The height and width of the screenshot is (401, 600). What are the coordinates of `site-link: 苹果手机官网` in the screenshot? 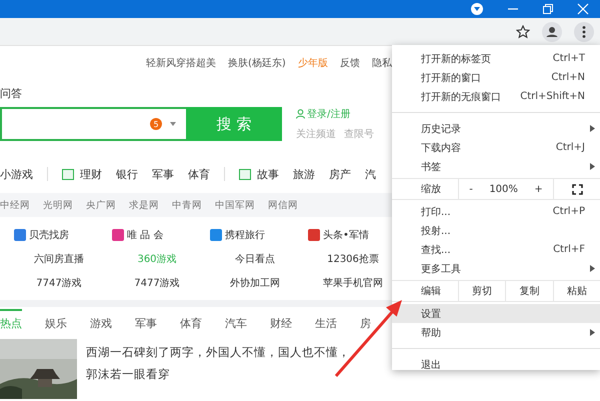 It's located at (353, 283).